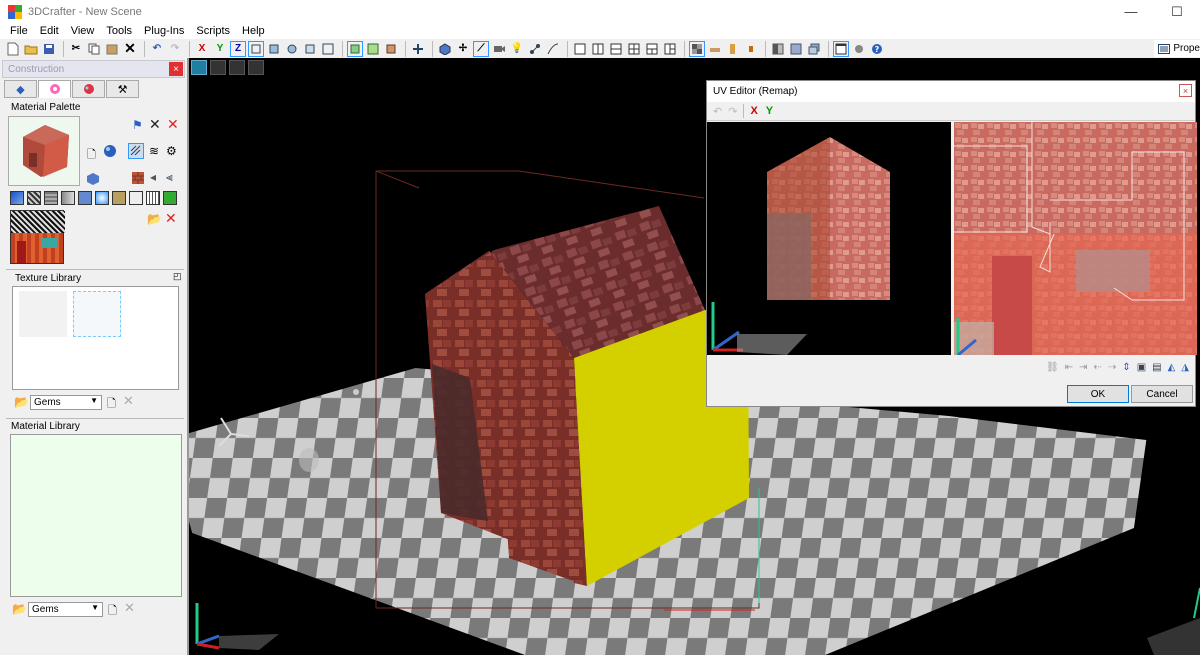 The image size is (1200, 655). What do you see at coordinates (1172, 367) in the screenshot?
I see `uv-flip-h-icon: ◭` at bounding box center [1172, 367].